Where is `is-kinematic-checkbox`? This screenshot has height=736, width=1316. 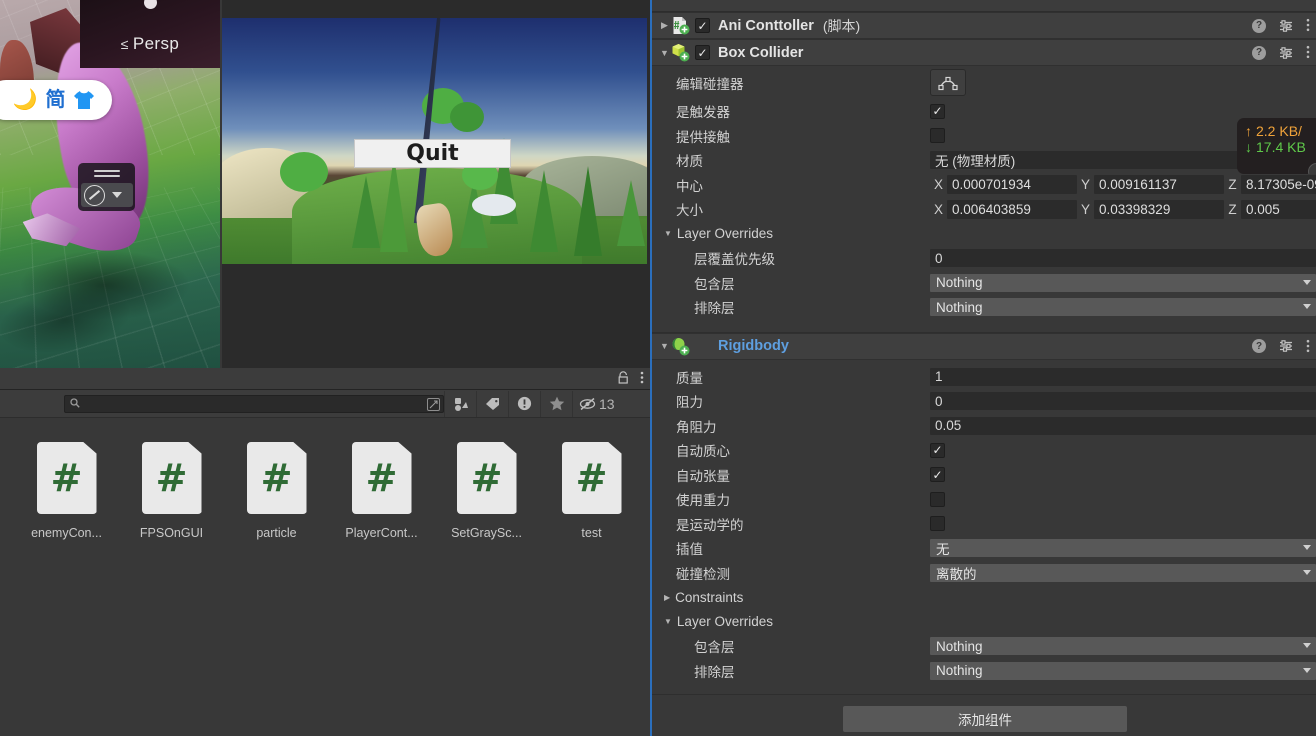 is-kinematic-checkbox is located at coordinates (937, 524).